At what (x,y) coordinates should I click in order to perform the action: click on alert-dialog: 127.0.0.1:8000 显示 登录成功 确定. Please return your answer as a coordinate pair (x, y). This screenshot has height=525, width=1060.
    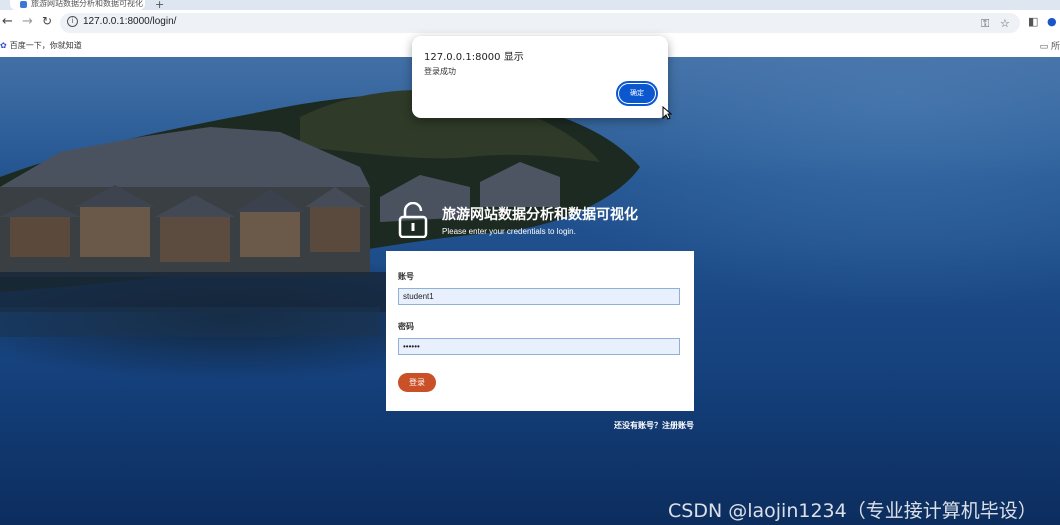
    Looking at the image, I should click on (540, 77).